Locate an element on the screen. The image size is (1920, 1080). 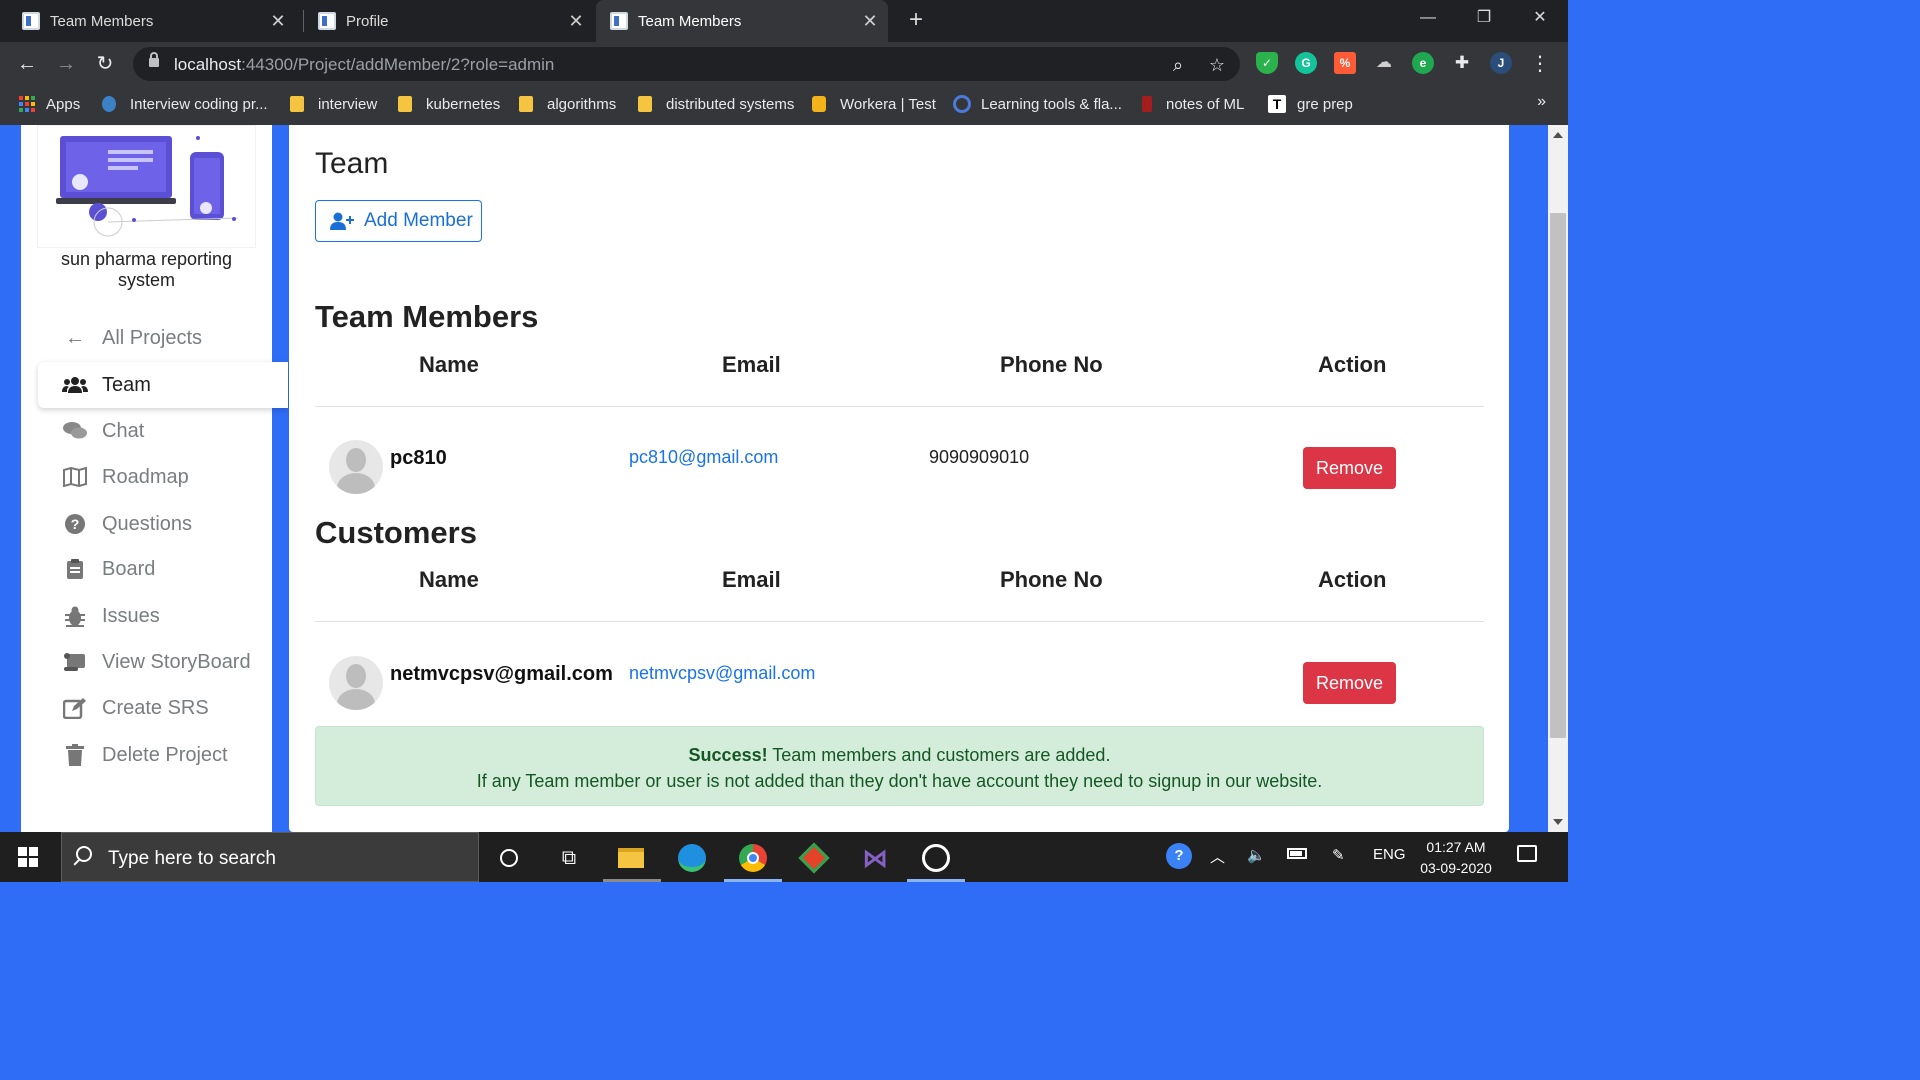
remove-customer-button: Remove is located at coordinates (1349, 683).